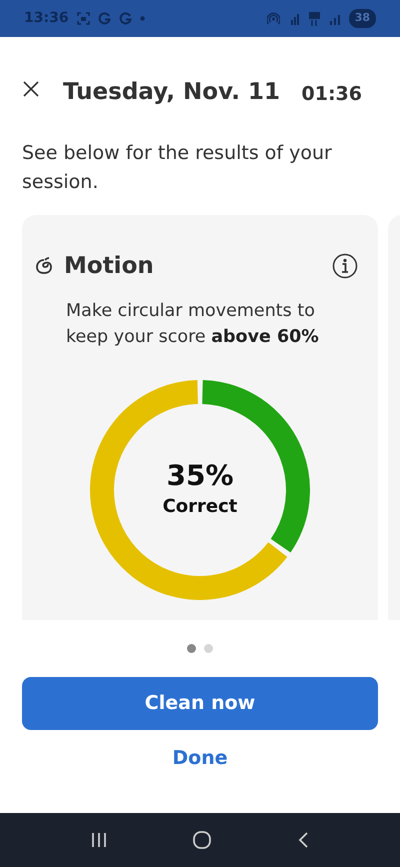 The image size is (400, 867). I want to click on hotspot-icon, so click(273, 18).